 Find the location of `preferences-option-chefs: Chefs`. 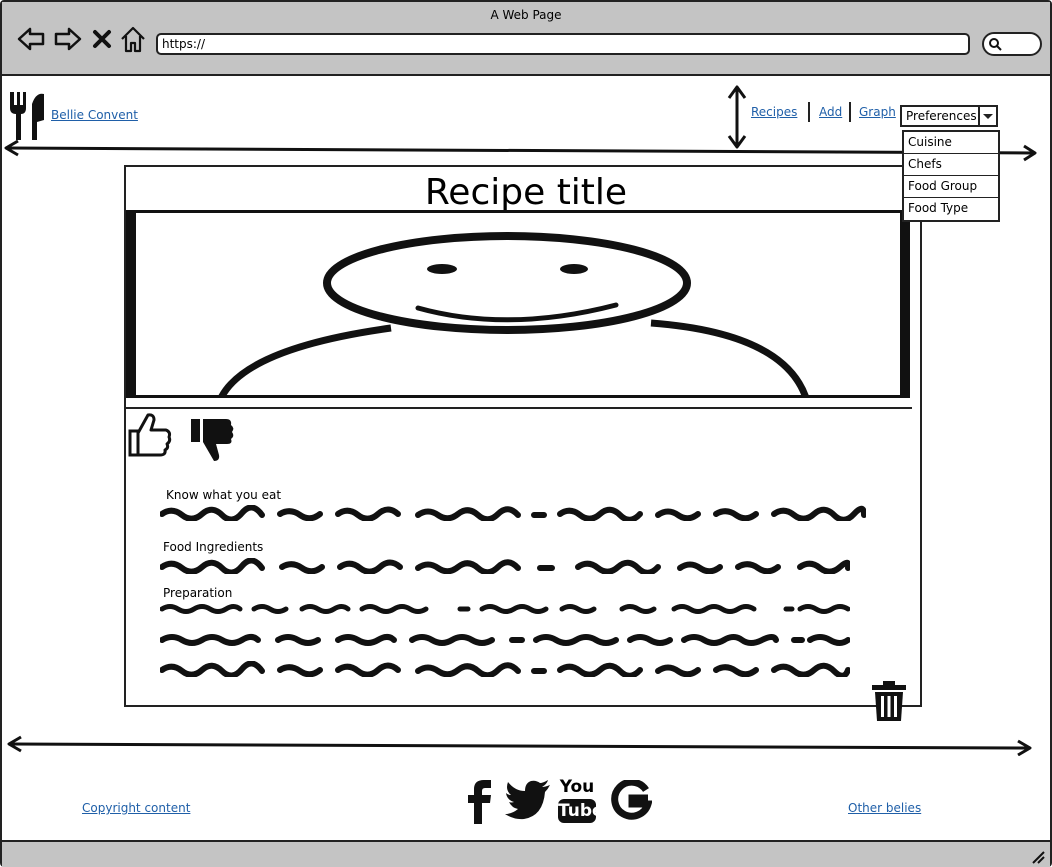

preferences-option-chefs: Chefs is located at coordinates (951, 165).